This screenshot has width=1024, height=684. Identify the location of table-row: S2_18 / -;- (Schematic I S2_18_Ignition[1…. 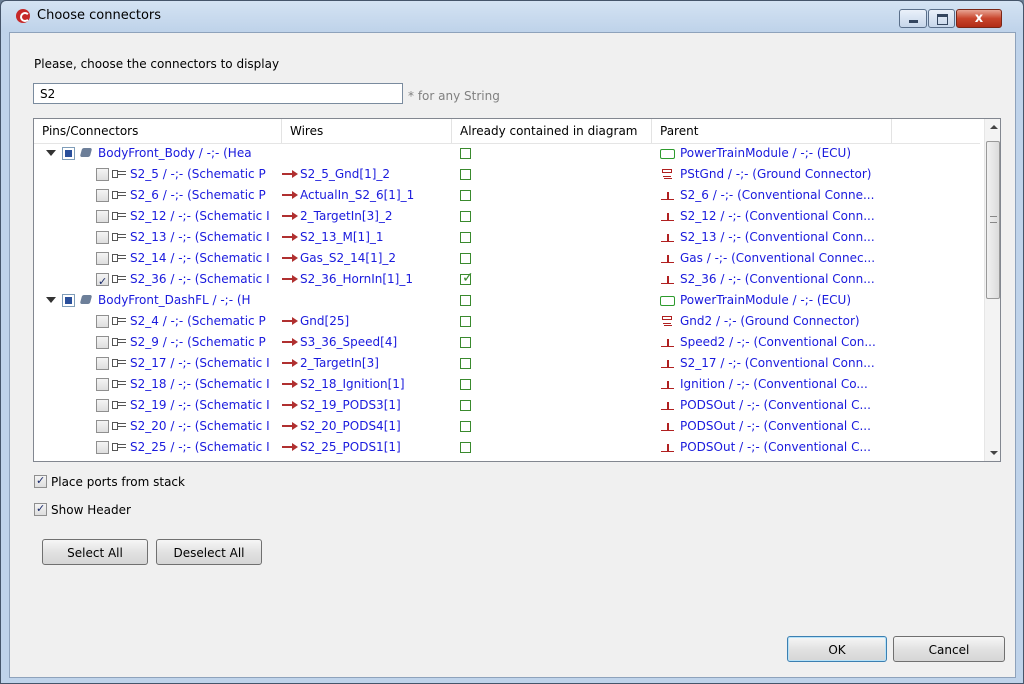
(507, 384).